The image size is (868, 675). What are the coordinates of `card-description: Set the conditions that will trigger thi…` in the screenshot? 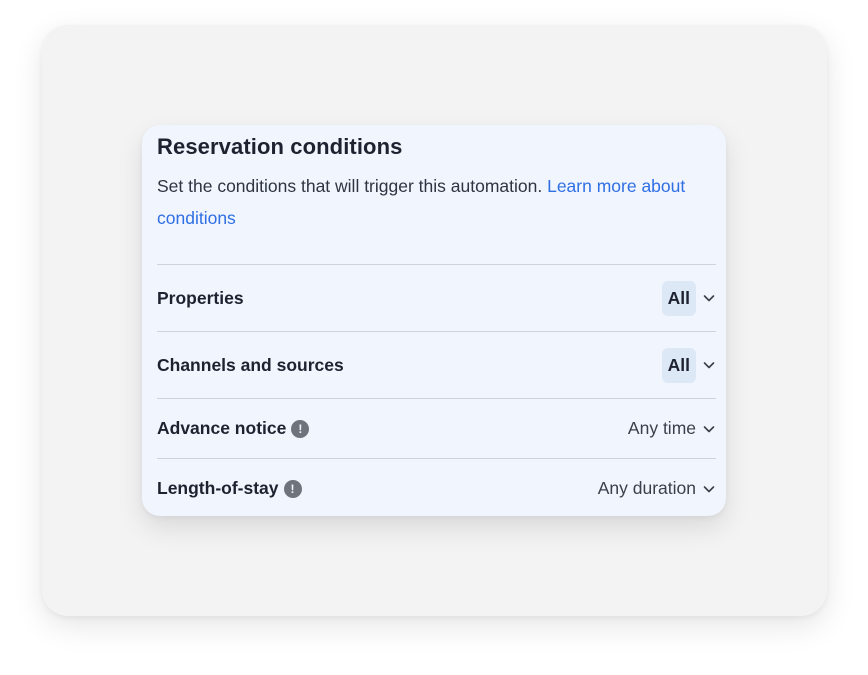 It's located at (440, 202).